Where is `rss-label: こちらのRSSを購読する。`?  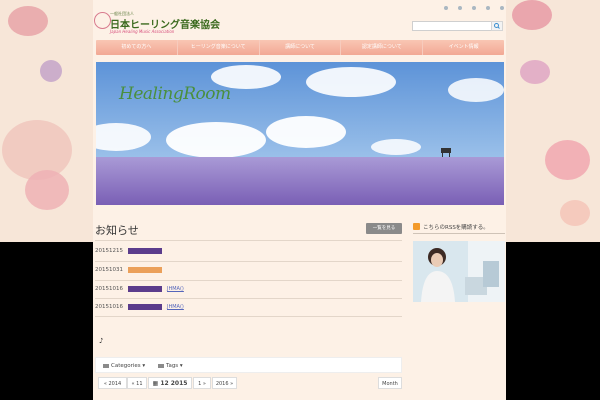 rss-label: こちらのRSSを購読する。 is located at coordinates (456, 228).